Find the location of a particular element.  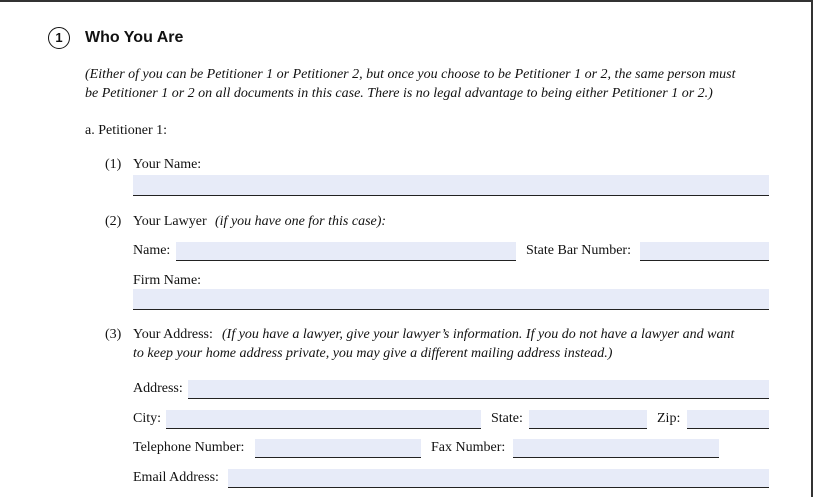

city-field is located at coordinates (323, 419).